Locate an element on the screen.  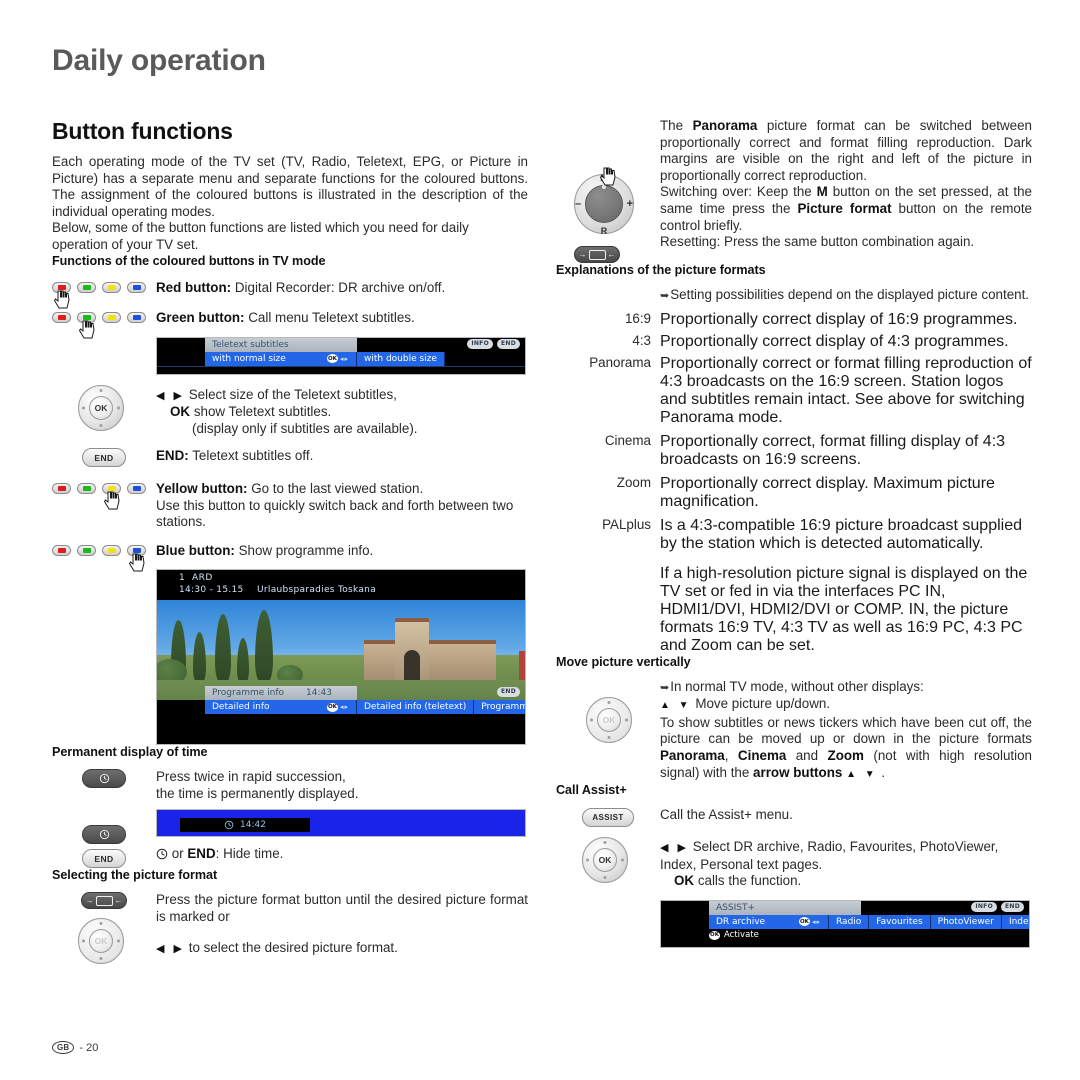
arrow-right-glyph: → is located at coordinates (89, 900).